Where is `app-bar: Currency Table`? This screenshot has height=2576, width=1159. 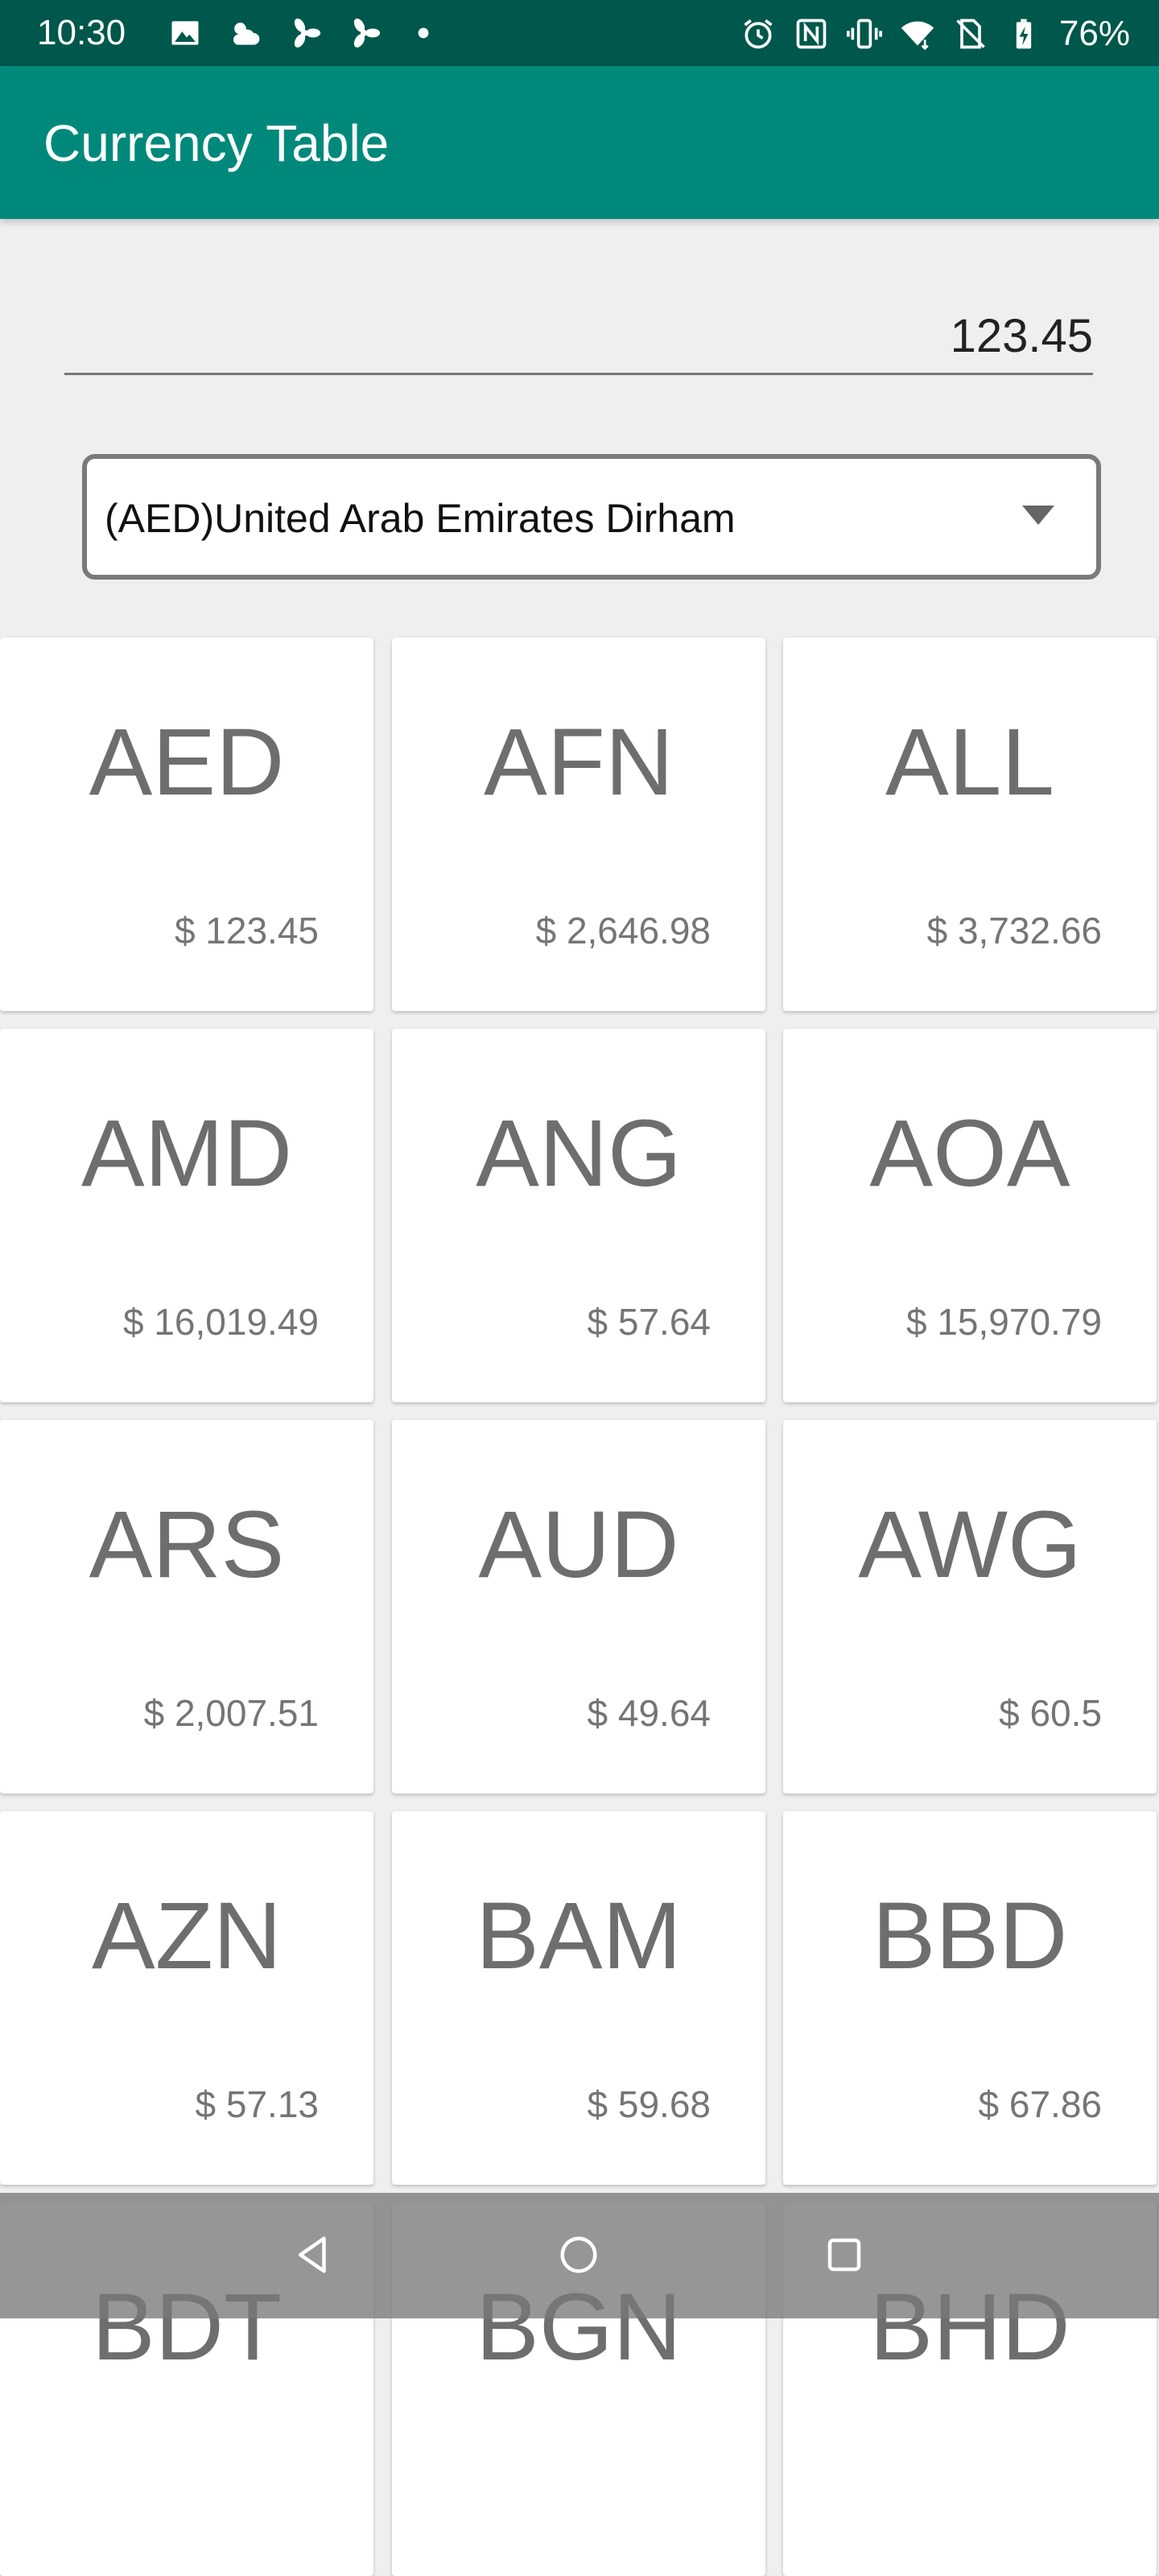 app-bar: Currency Table is located at coordinates (579, 142).